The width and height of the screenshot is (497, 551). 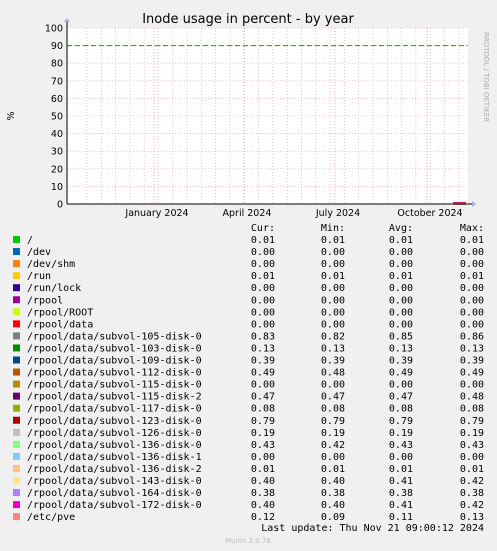 What do you see at coordinates (472, 336) in the screenshot?
I see `legend-value: 0.86` at bounding box center [472, 336].